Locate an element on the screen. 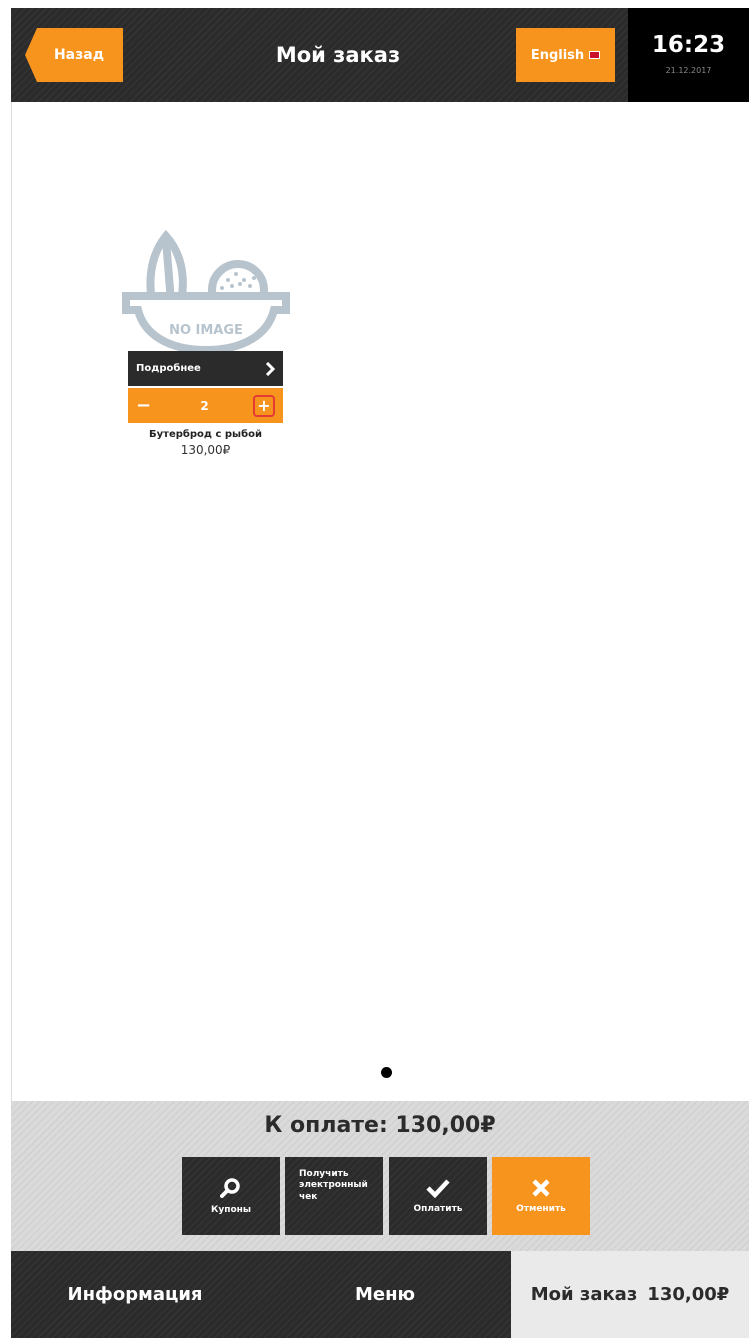 Image resolution: width=749 pixels, height=1338 pixels. details-label: Подробнее is located at coordinates (168, 368).